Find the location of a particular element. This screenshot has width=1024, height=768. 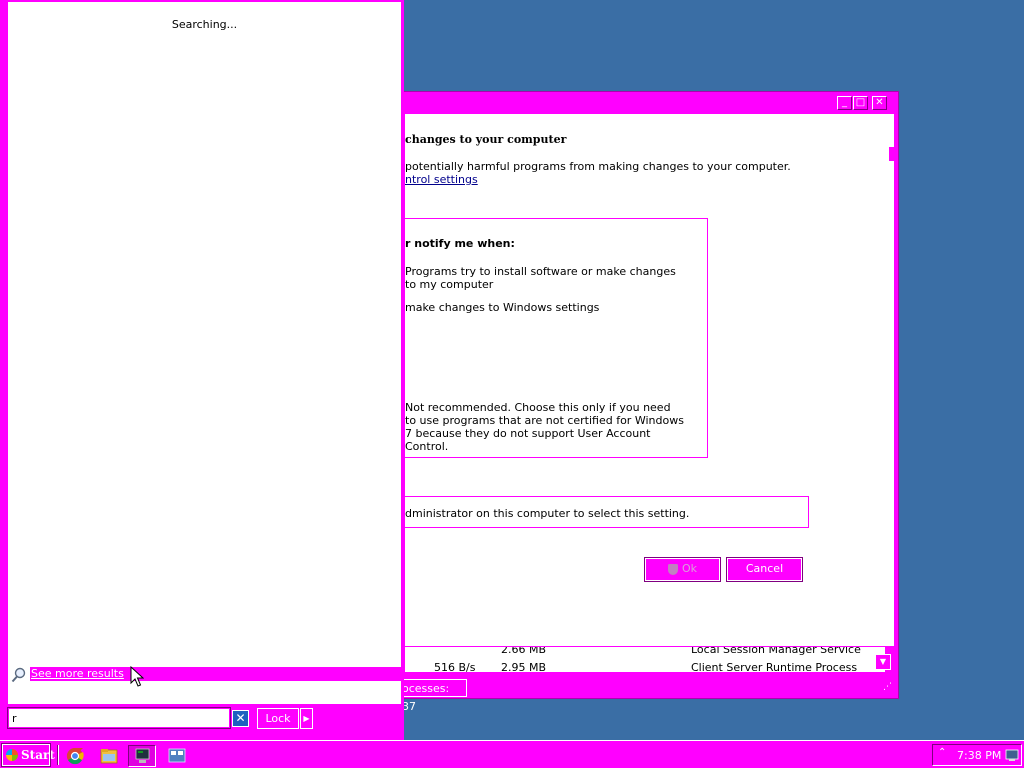

shield-icon is located at coordinates (672, 569).